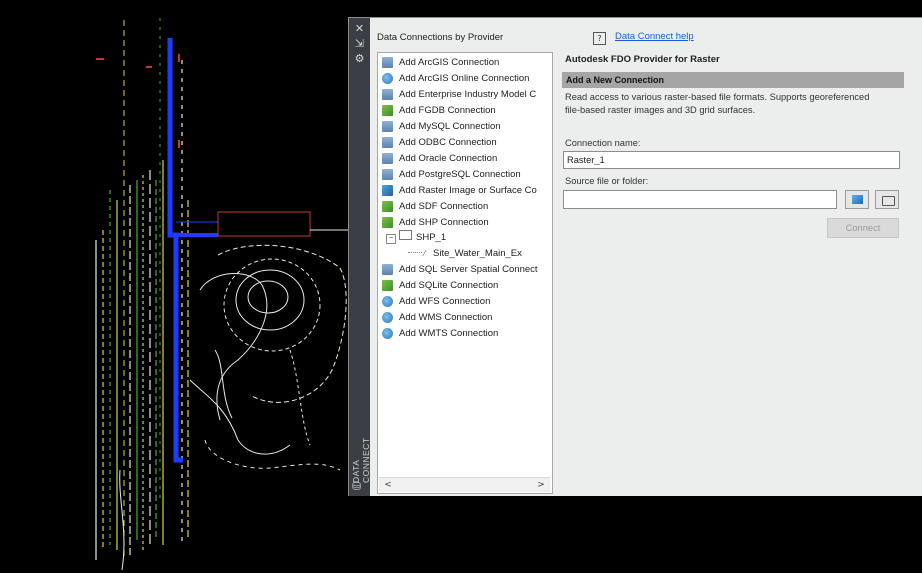 The width and height of the screenshot is (922, 573). I want to click on raster-icon, so click(387, 190).